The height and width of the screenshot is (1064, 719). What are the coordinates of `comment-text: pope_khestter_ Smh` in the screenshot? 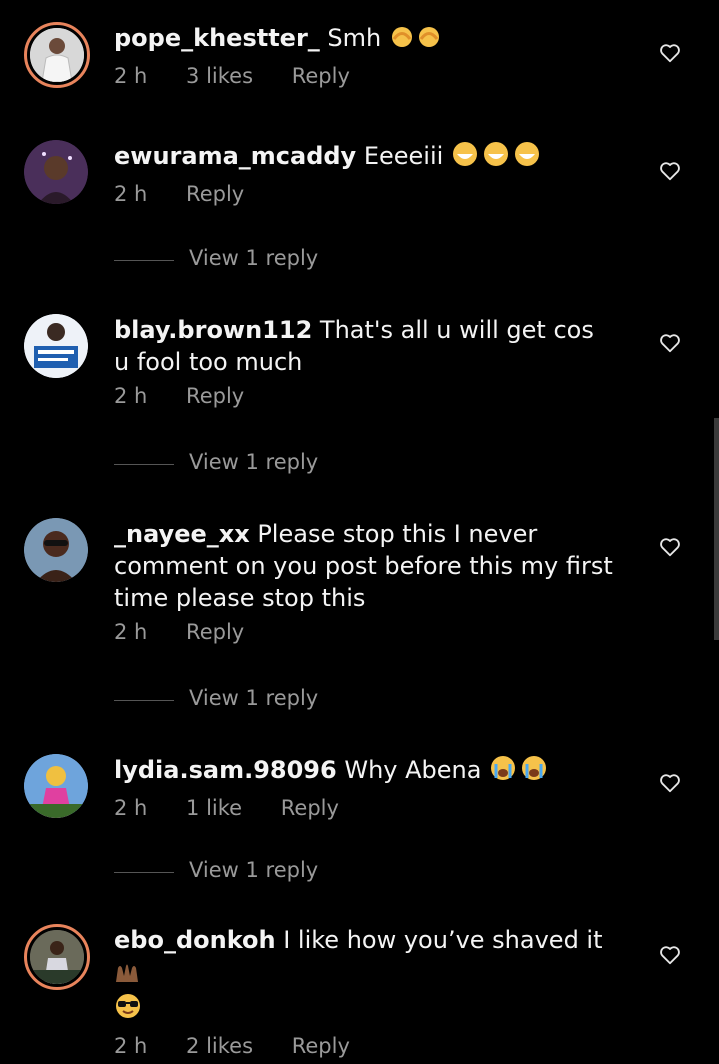 It's located at (364, 40).